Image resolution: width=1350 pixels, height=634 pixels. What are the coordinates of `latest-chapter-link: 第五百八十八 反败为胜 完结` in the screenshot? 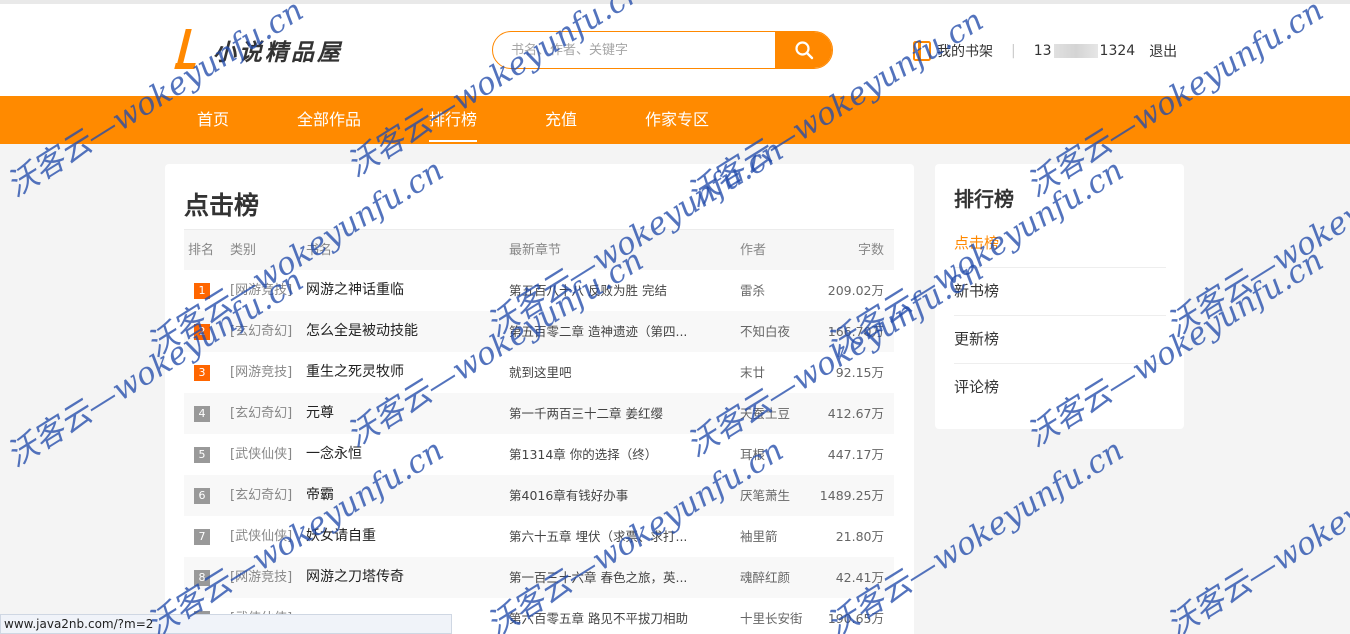 It's located at (588, 290).